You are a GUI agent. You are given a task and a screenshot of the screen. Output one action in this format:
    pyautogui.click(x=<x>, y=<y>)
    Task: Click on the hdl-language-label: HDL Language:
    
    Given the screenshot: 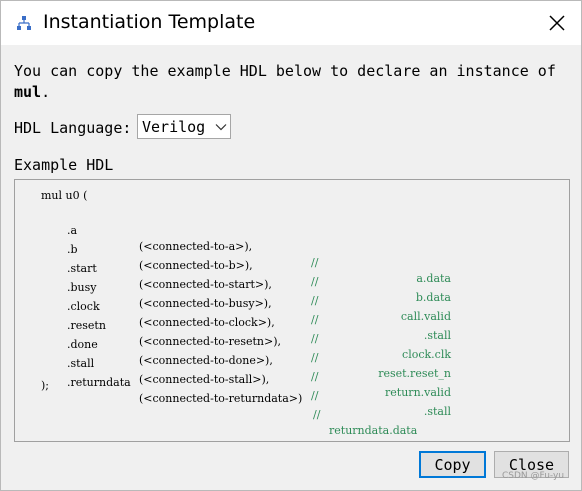 What is the action you would take?
    pyautogui.click(x=73, y=128)
    